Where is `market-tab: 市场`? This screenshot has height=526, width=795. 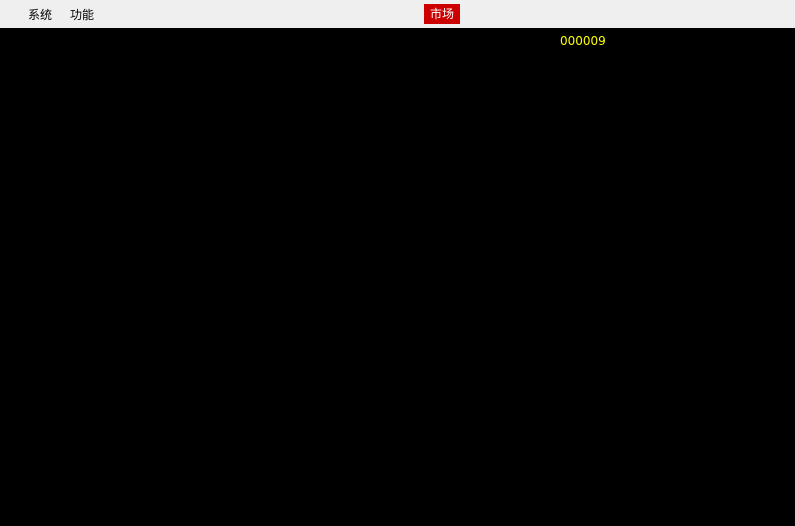 market-tab: 市场 is located at coordinates (442, 14).